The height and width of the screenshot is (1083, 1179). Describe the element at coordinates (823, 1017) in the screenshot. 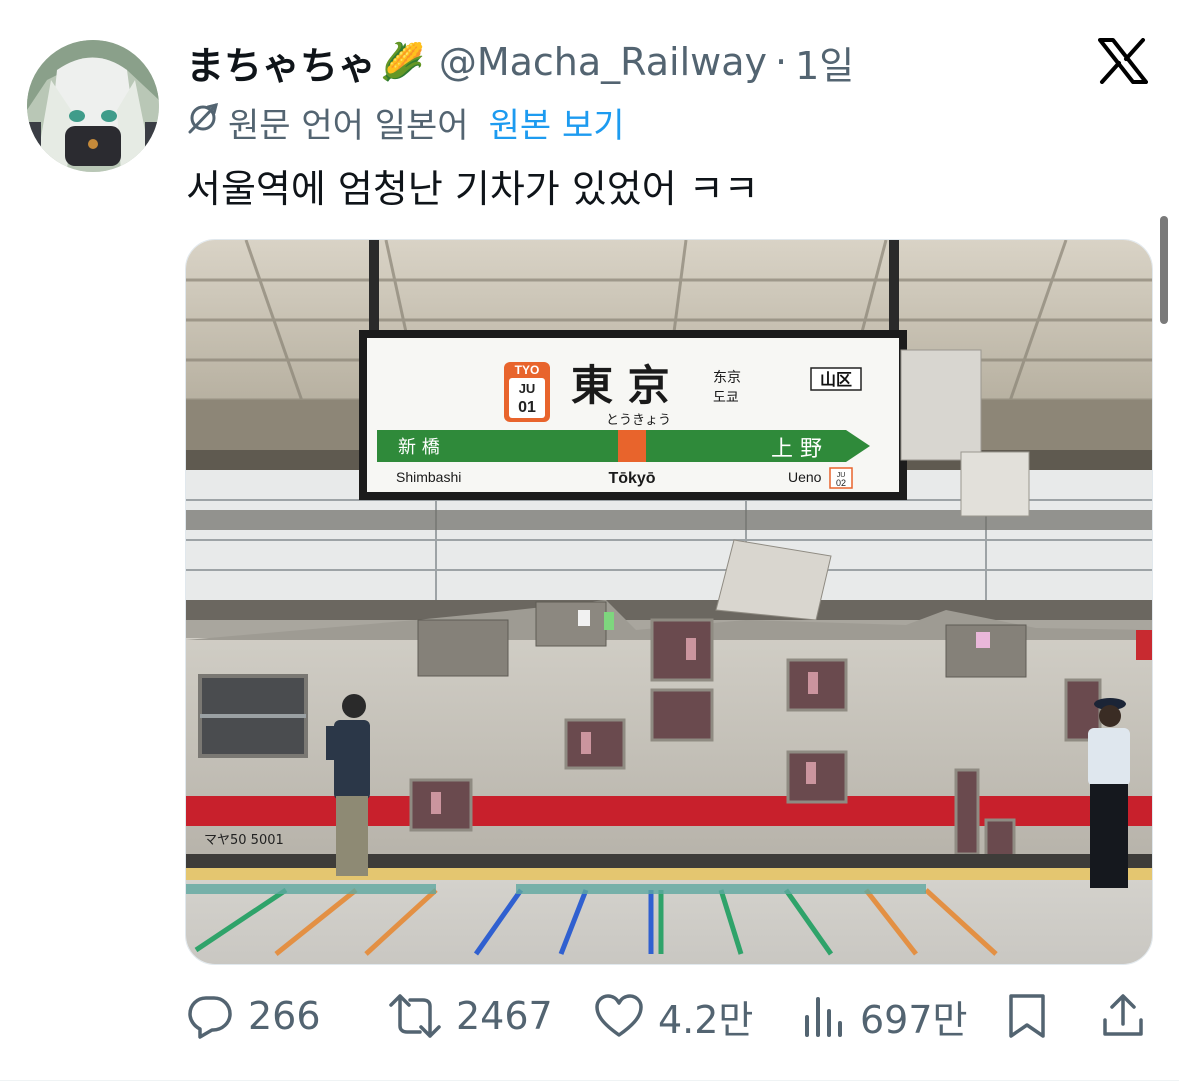

I see `views-icon` at that location.